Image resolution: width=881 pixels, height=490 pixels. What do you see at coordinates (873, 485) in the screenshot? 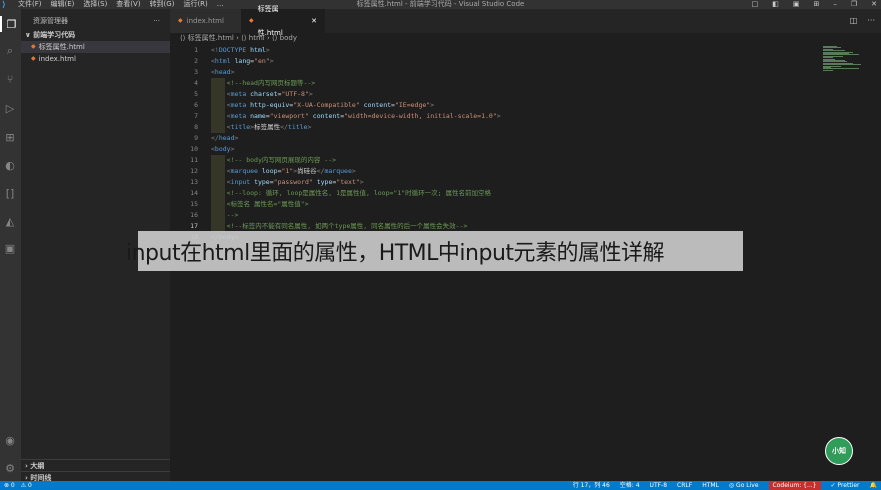
I see `status-item-8: 🔔` at bounding box center [873, 485].